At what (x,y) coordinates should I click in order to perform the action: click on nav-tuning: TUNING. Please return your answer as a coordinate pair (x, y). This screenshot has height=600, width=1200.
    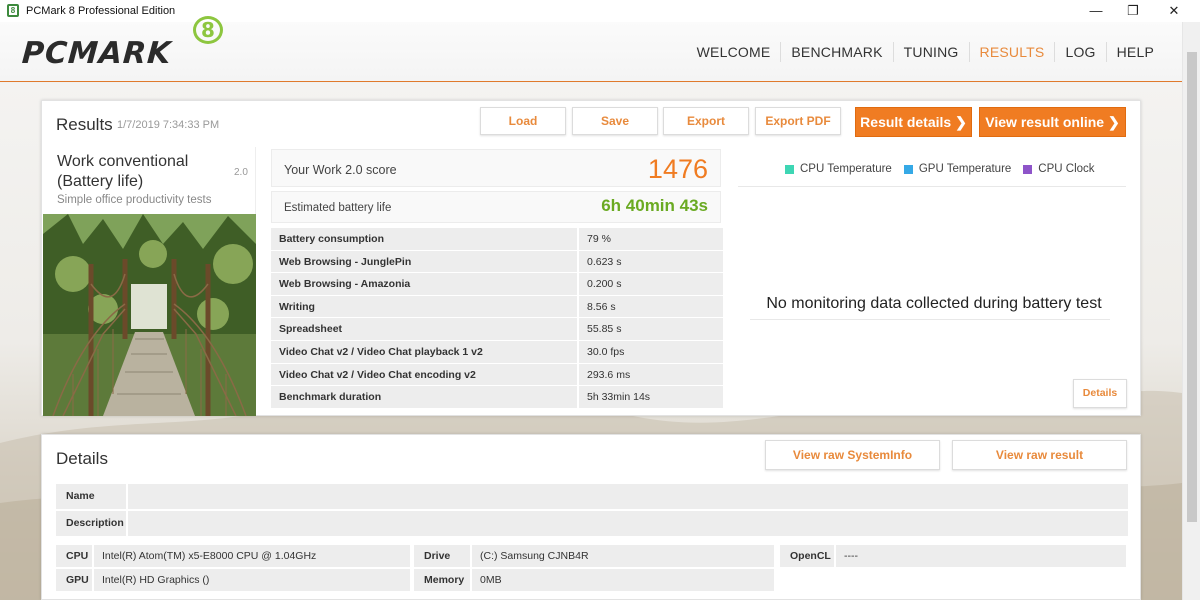
    Looking at the image, I should click on (930, 52).